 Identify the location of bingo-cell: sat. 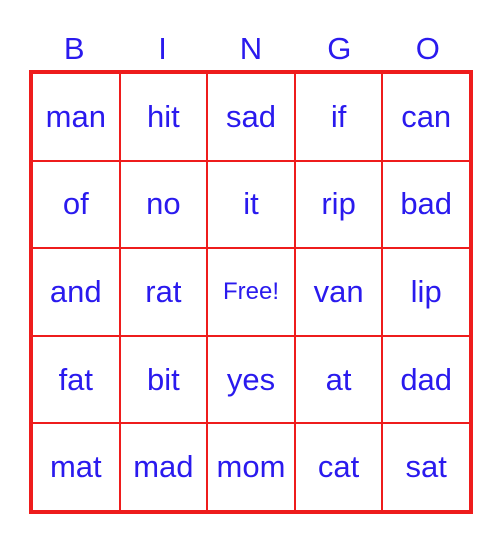
(426, 467).